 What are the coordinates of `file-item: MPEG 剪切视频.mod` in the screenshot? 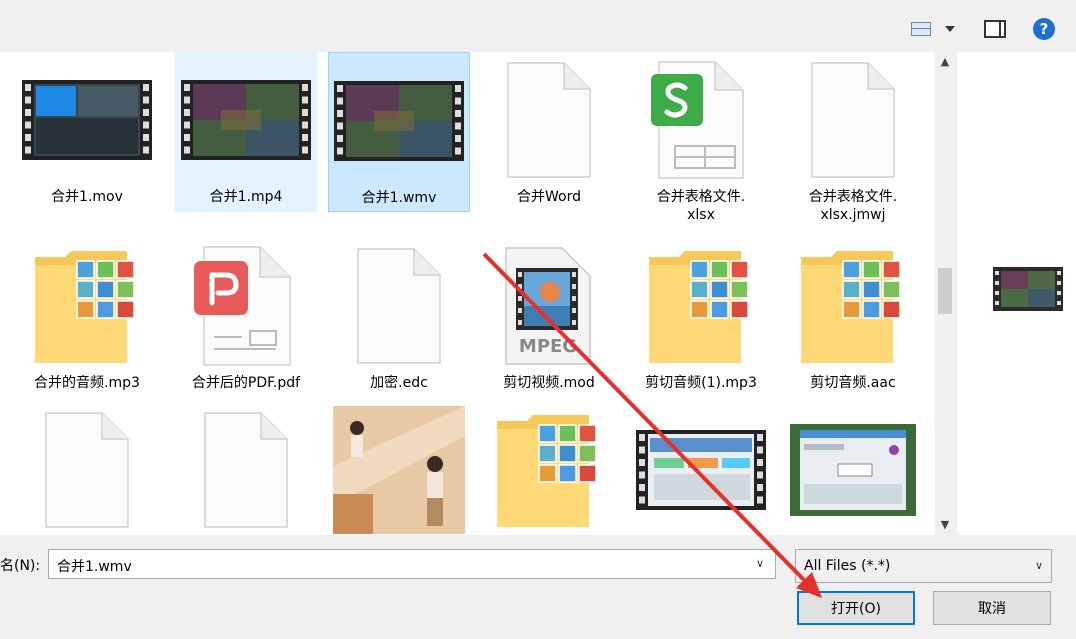 It's located at (549, 318).